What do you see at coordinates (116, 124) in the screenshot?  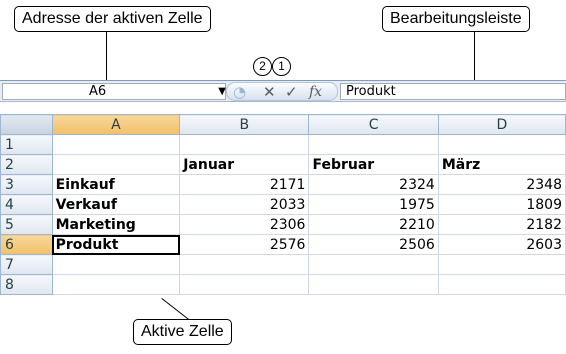 I see `column-header-a: A` at bounding box center [116, 124].